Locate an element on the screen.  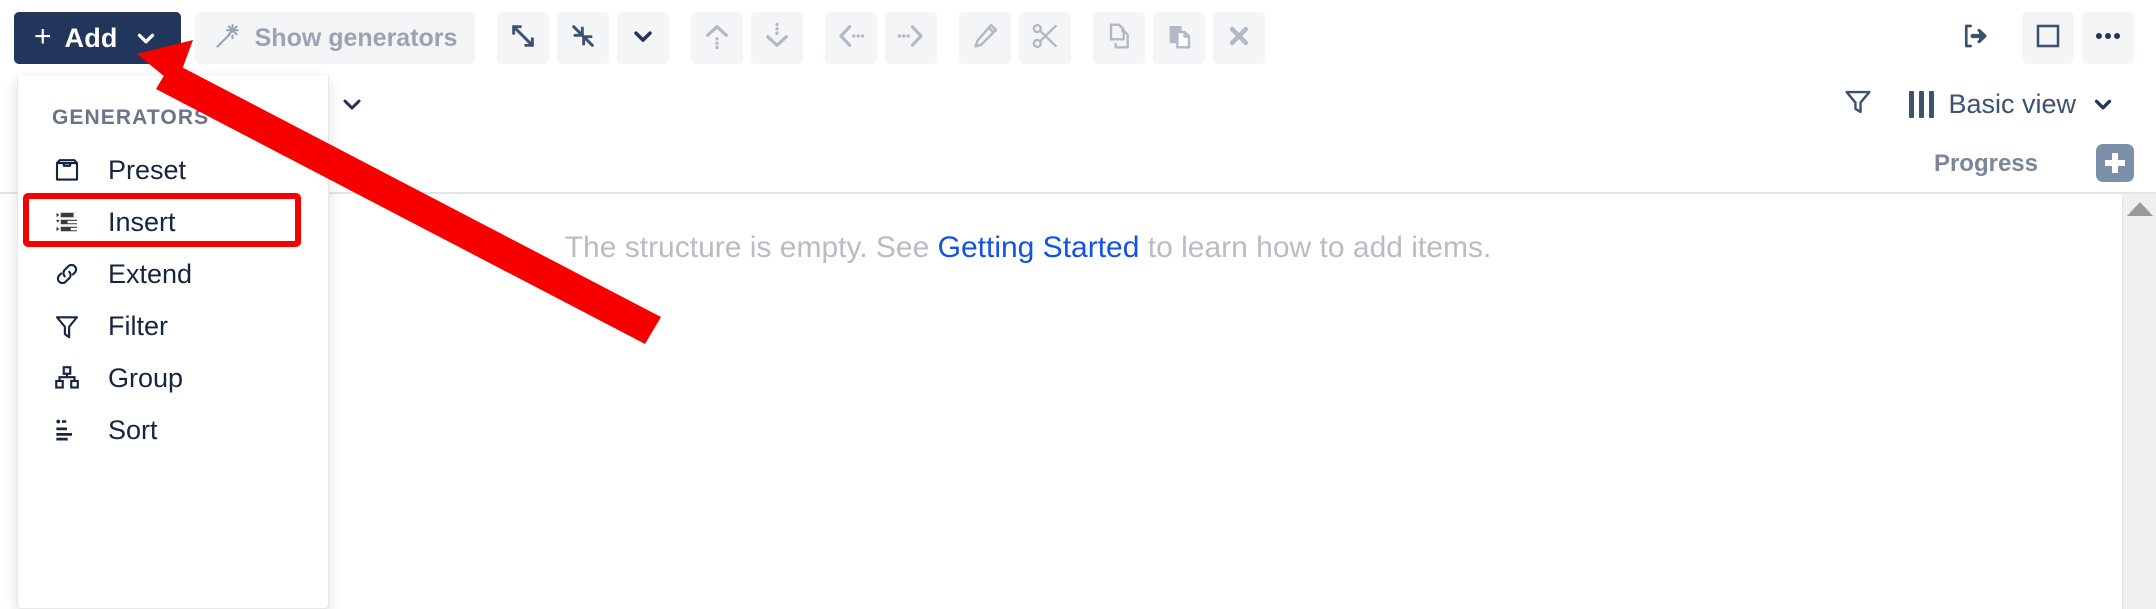
view-selector: Basic view is located at coordinates (2012, 104).